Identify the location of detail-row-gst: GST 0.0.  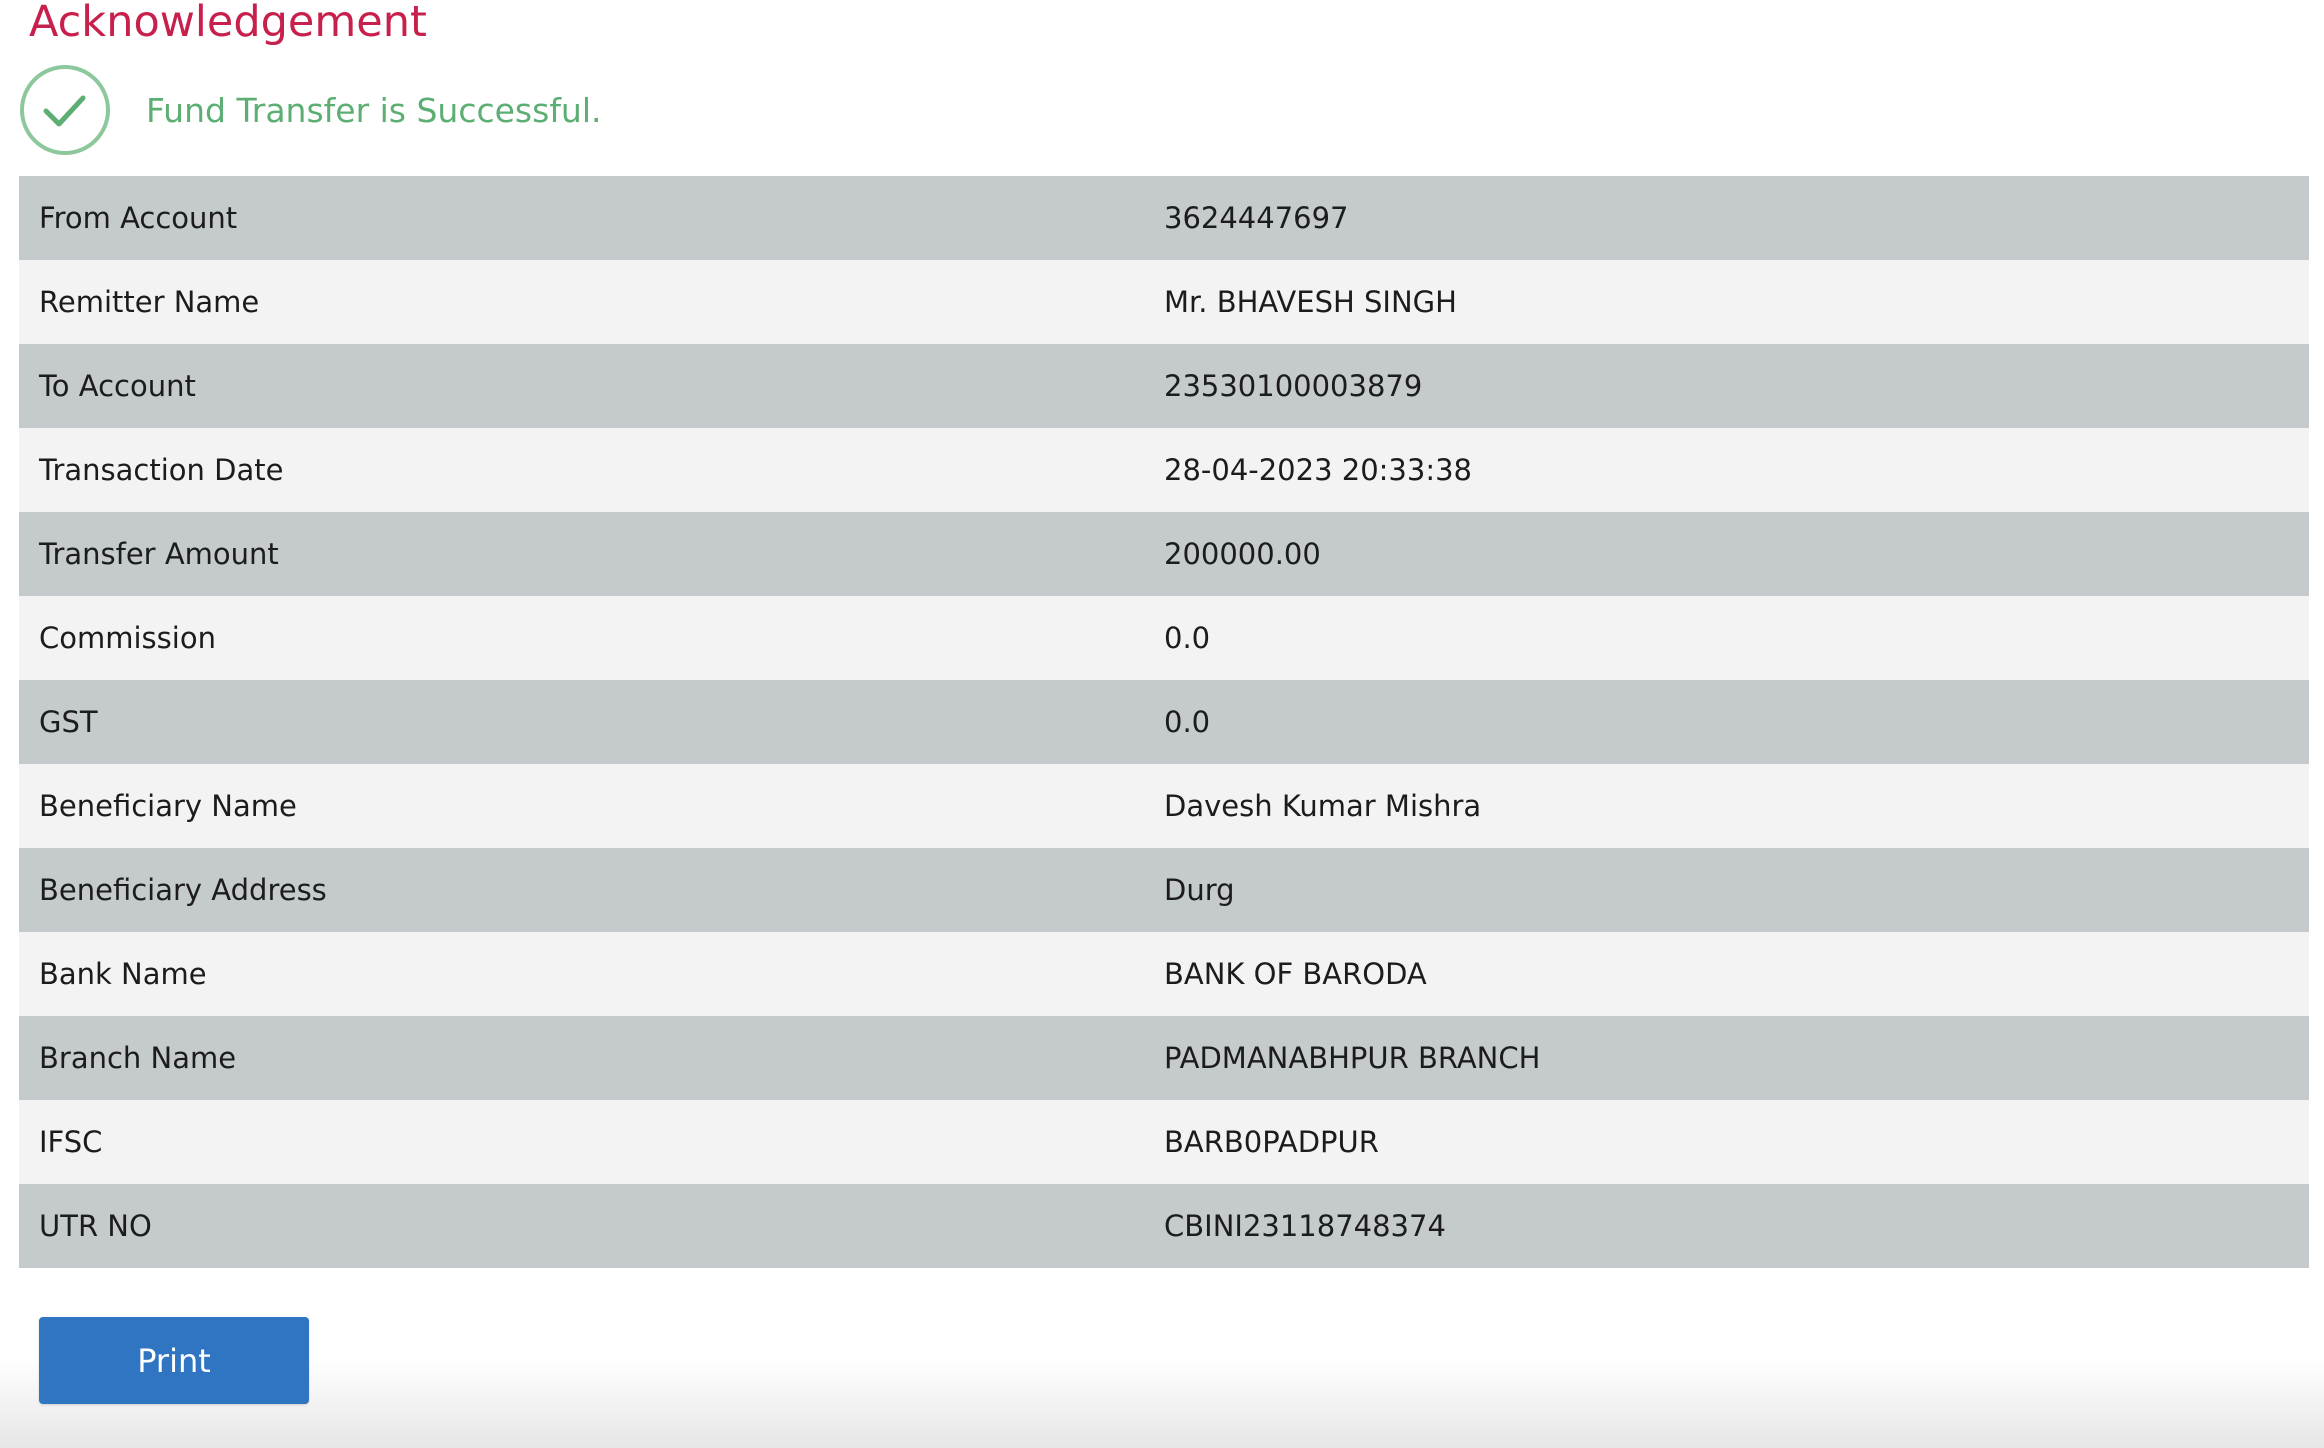
(1164, 722).